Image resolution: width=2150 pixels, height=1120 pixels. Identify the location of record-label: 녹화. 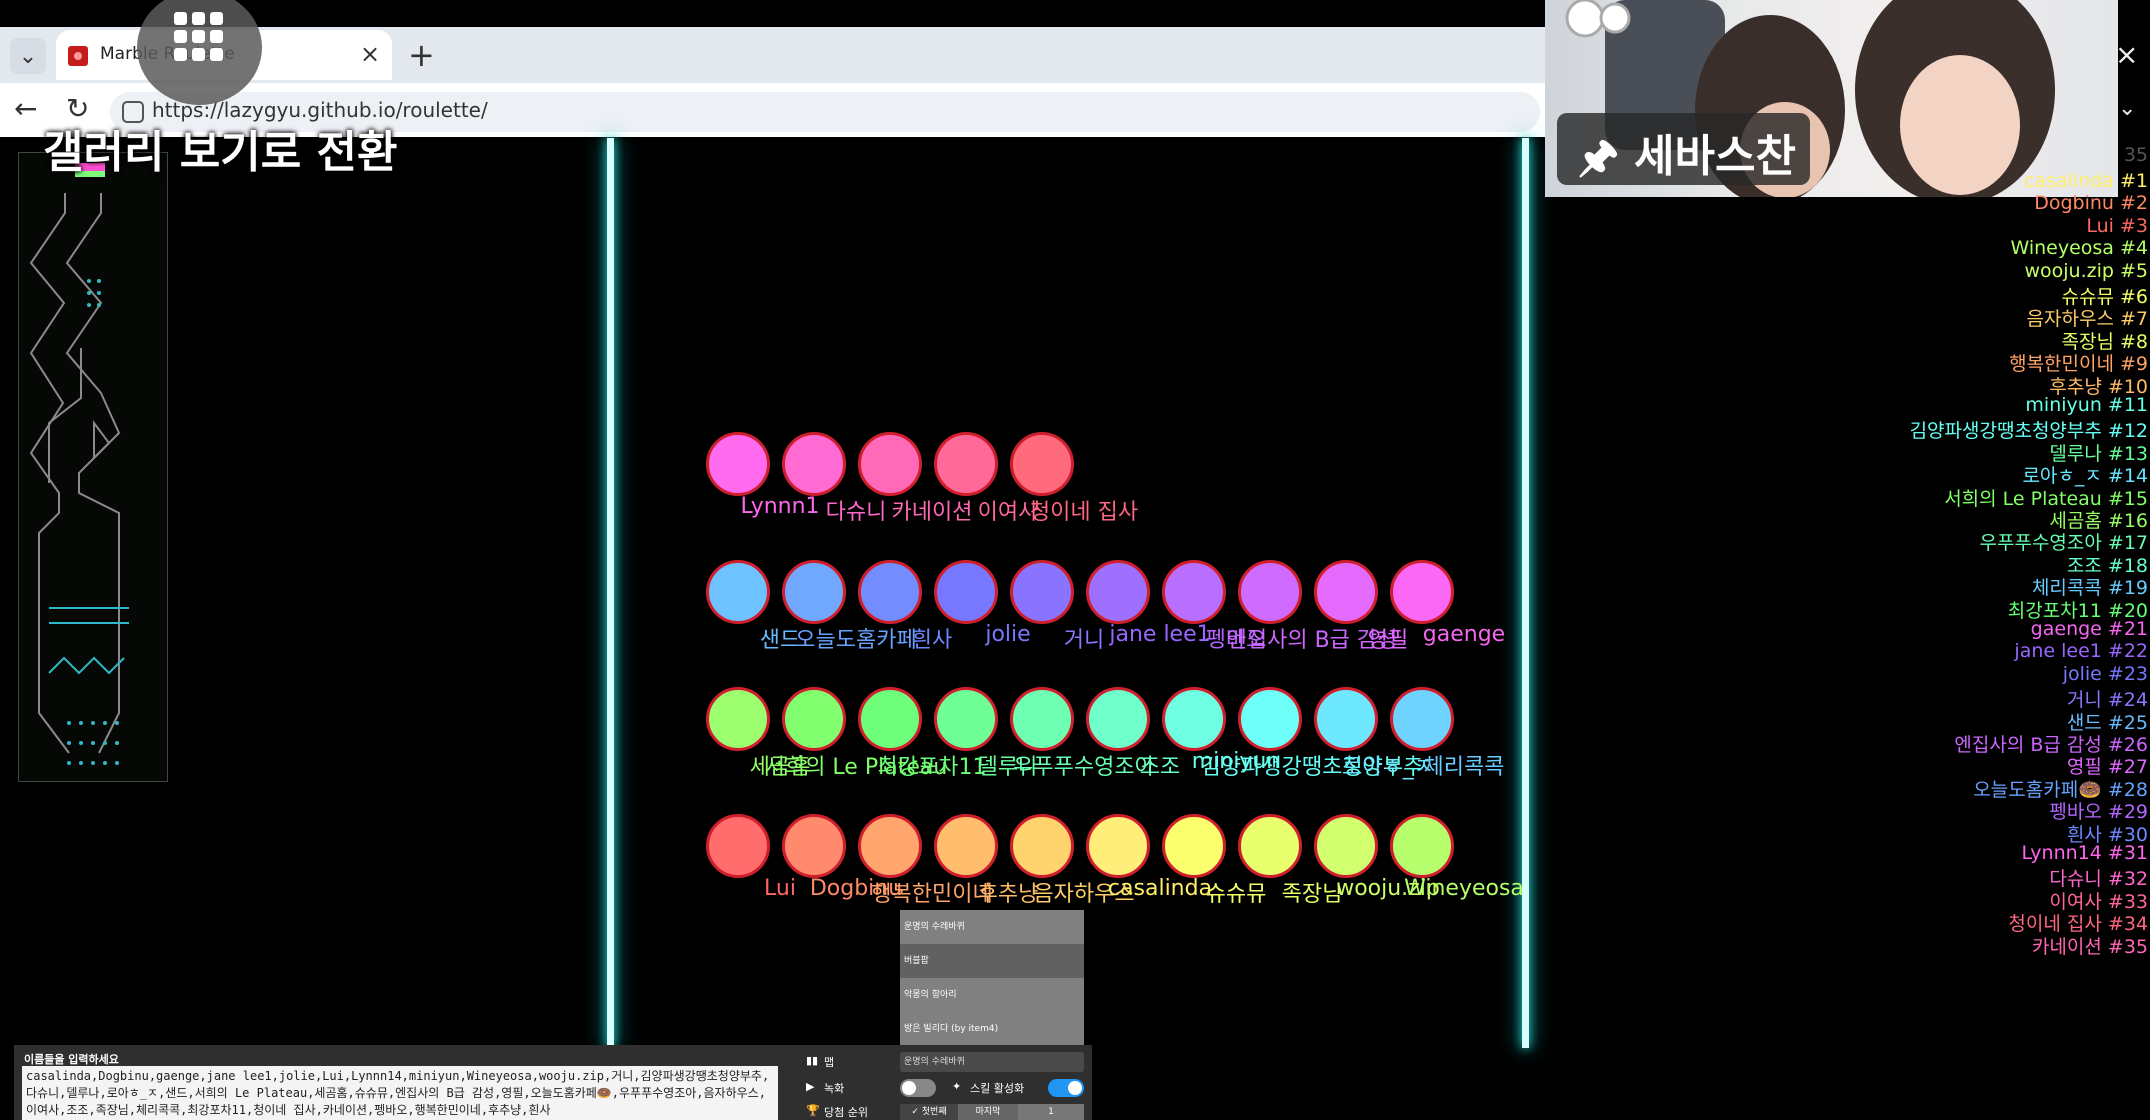
(834, 1088).